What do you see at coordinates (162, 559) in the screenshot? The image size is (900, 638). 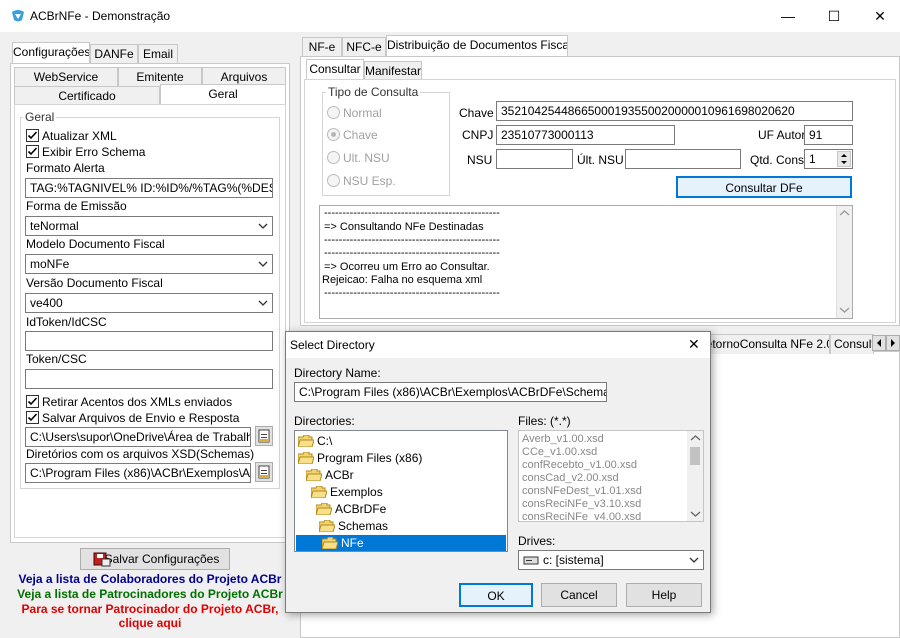 I see `salvar-configuracoes-label: Salvar Configurações` at bounding box center [162, 559].